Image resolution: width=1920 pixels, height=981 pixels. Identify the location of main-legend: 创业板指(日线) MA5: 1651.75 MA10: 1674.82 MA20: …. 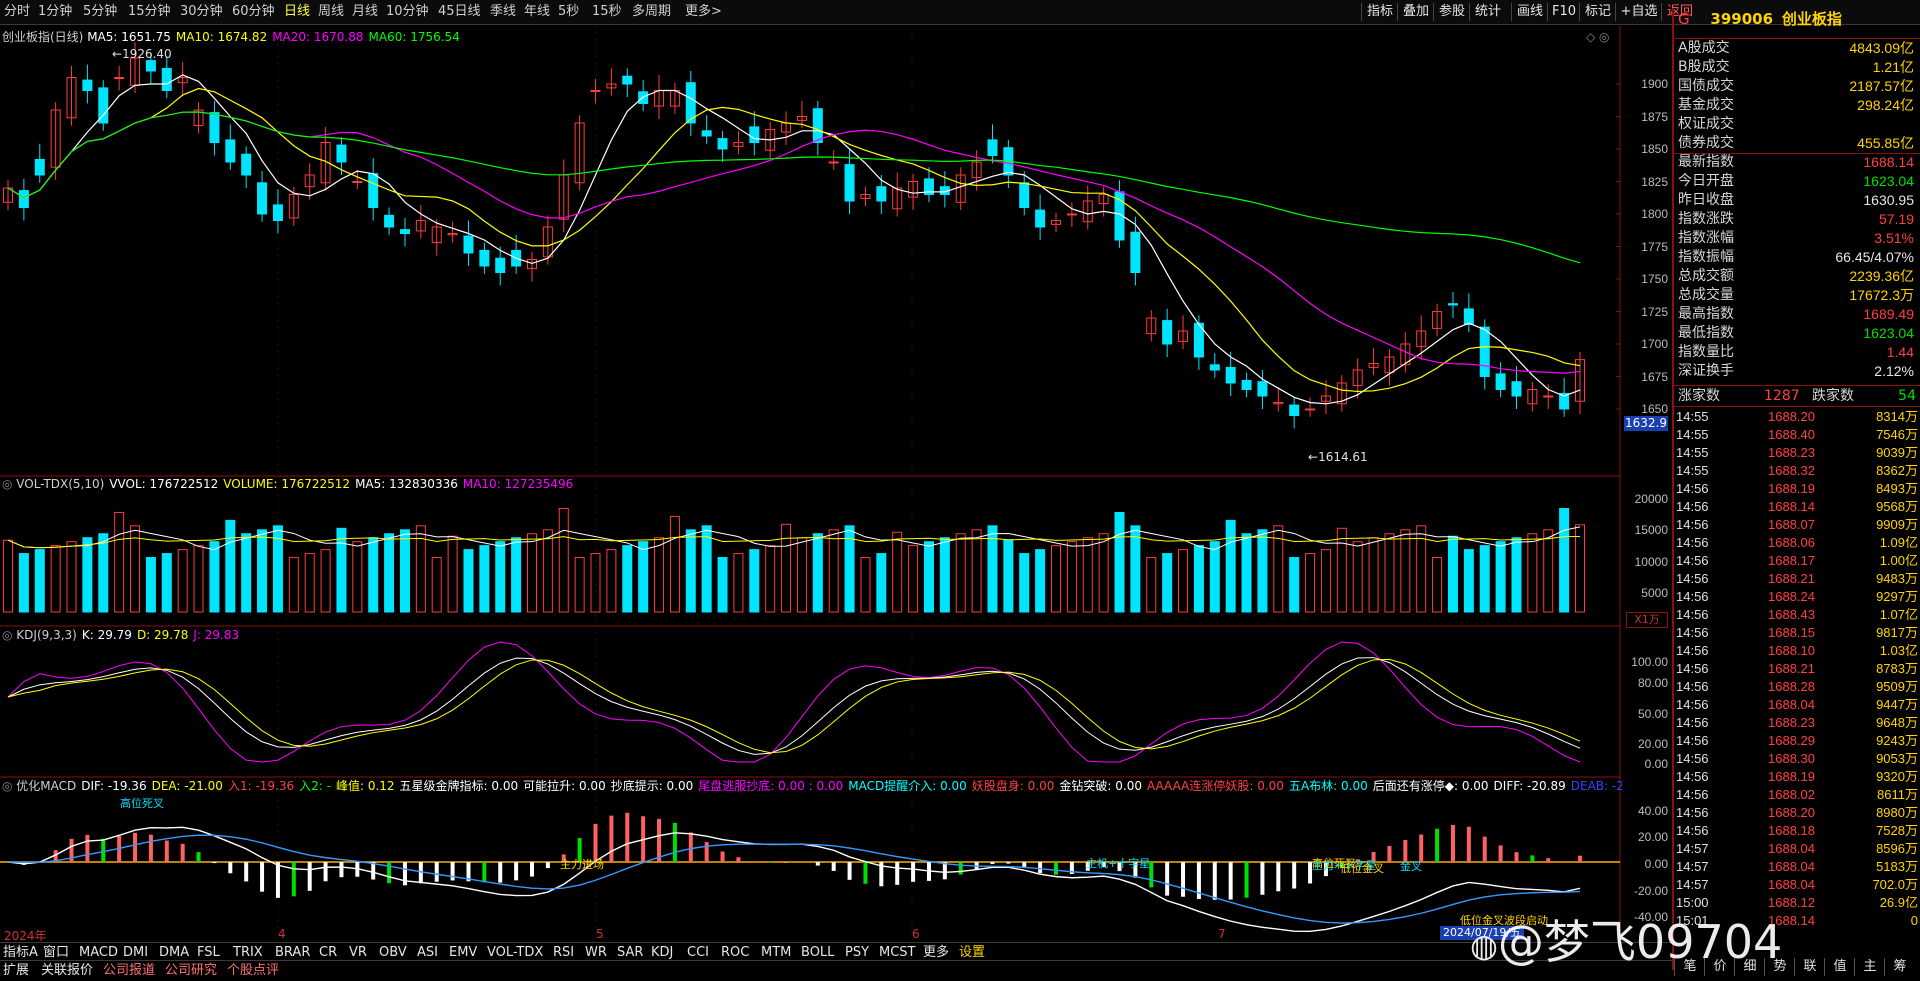
(233, 37).